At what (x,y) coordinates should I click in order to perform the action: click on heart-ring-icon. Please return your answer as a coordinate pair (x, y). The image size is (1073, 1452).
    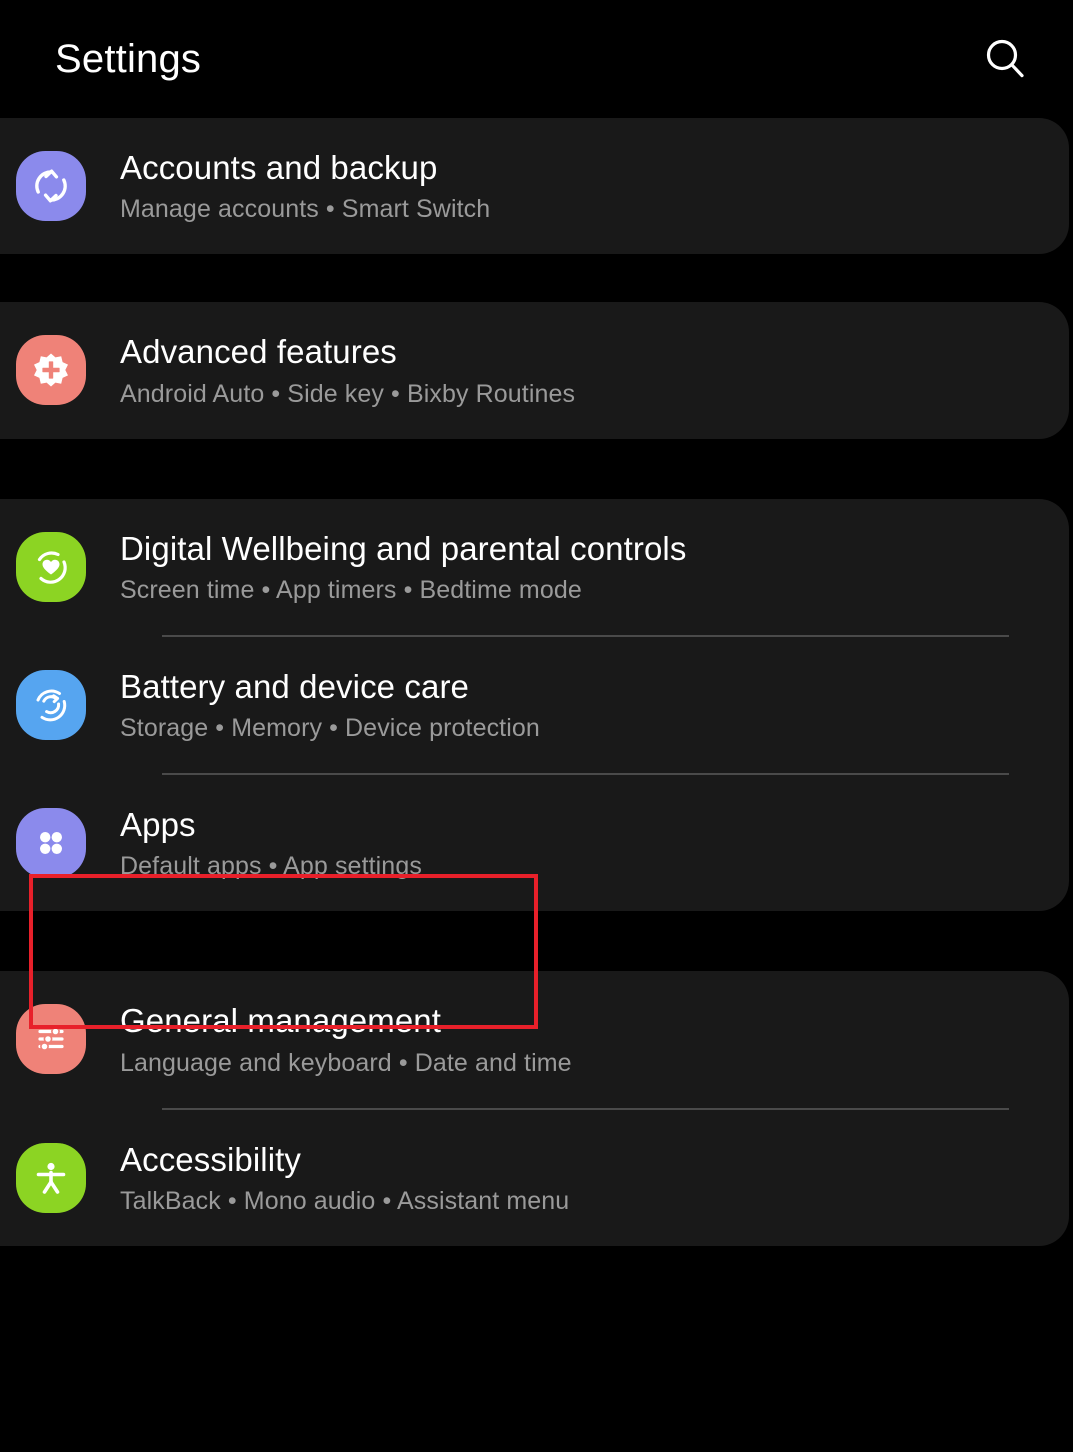
    Looking at the image, I should click on (51, 566).